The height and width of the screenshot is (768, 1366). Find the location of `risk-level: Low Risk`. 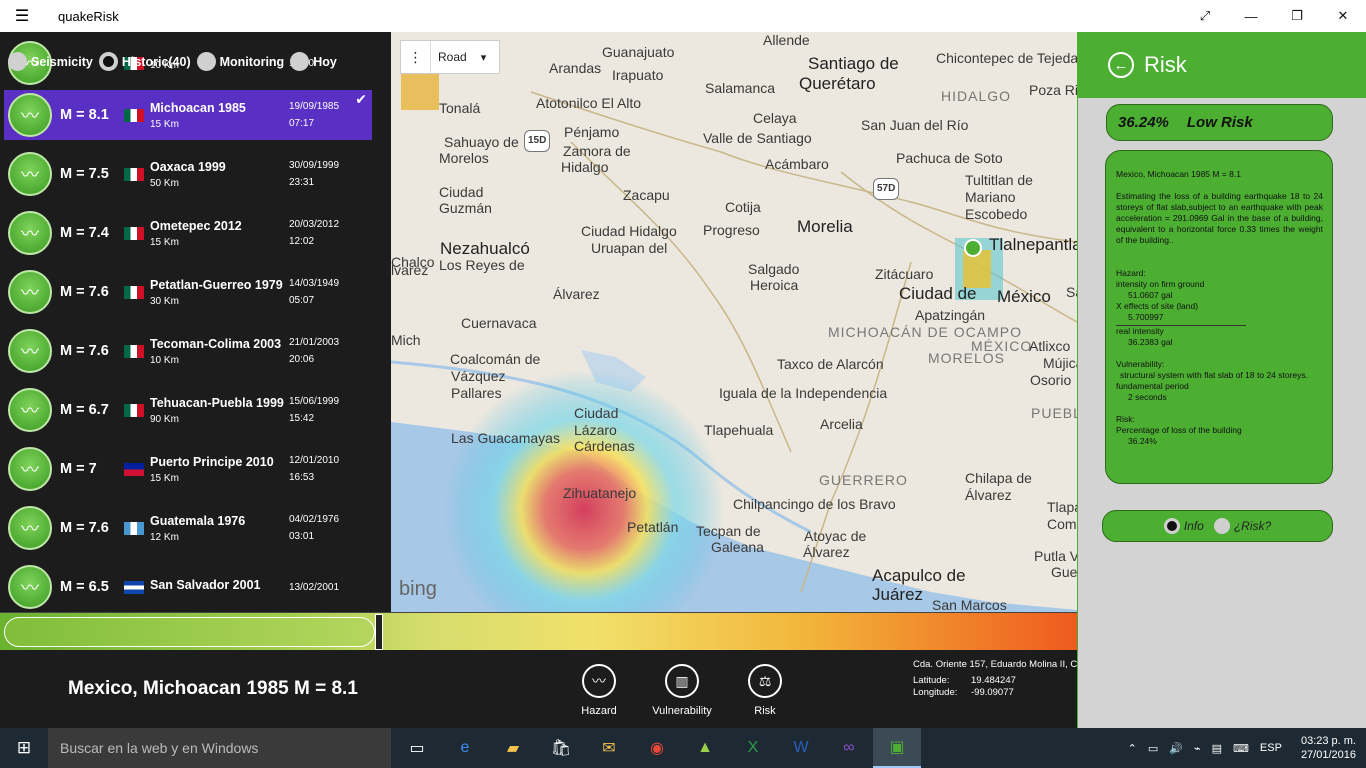

risk-level: Low Risk is located at coordinates (1219, 122).